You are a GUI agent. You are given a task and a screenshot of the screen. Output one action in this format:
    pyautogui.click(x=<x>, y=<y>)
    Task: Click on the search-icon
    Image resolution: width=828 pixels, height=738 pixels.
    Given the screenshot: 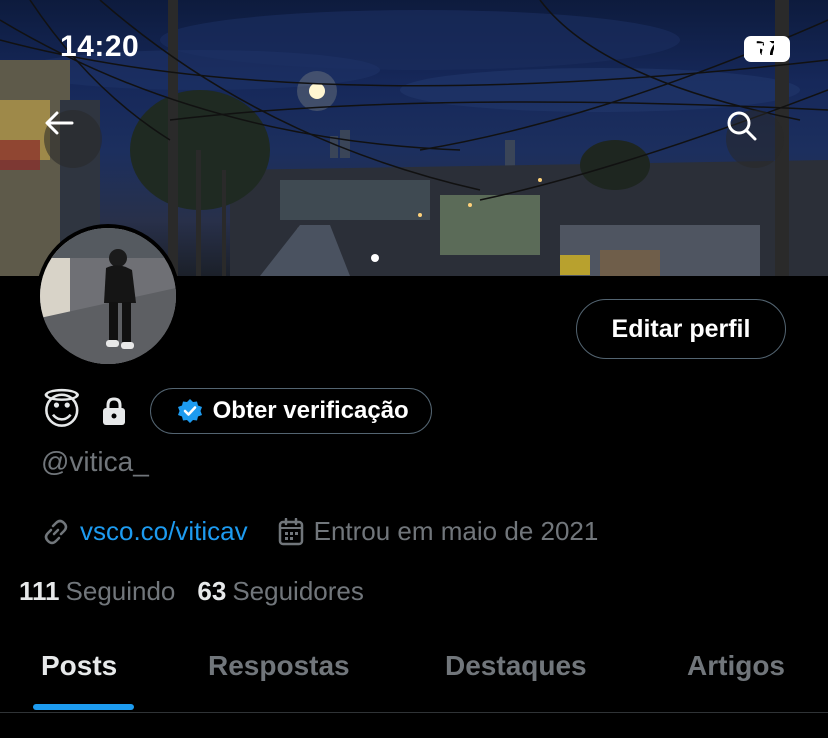 What is the action you would take?
    pyautogui.click(x=742, y=126)
    